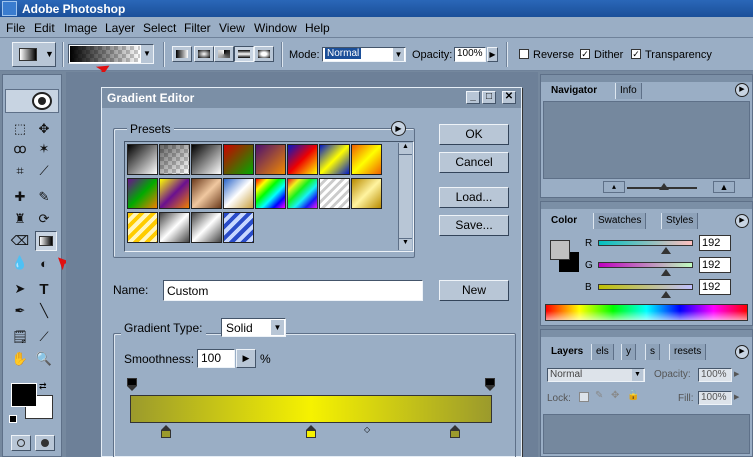 The width and height of the screenshot is (753, 457). Describe the element at coordinates (20, 149) in the screenshot. I see `lasso-tool-icon: ꝏ` at that location.